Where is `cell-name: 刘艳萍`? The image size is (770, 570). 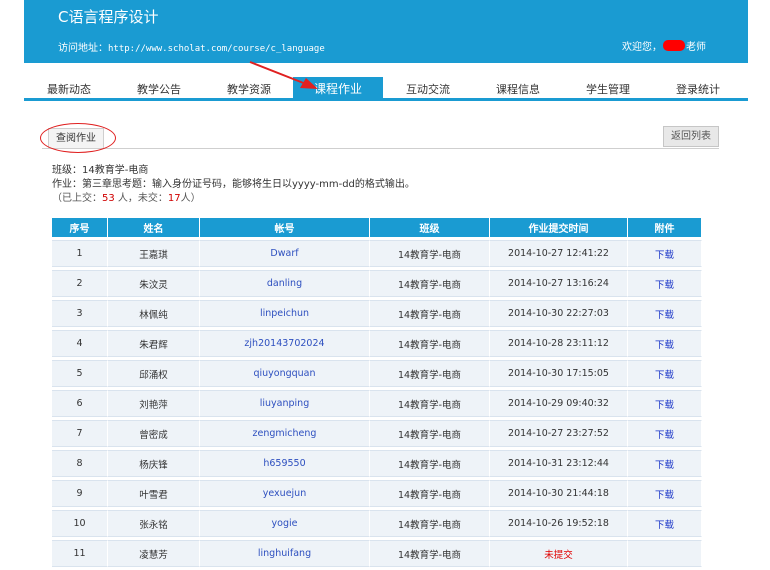 cell-name: 刘艳萍 is located at coordinates (154, 403).